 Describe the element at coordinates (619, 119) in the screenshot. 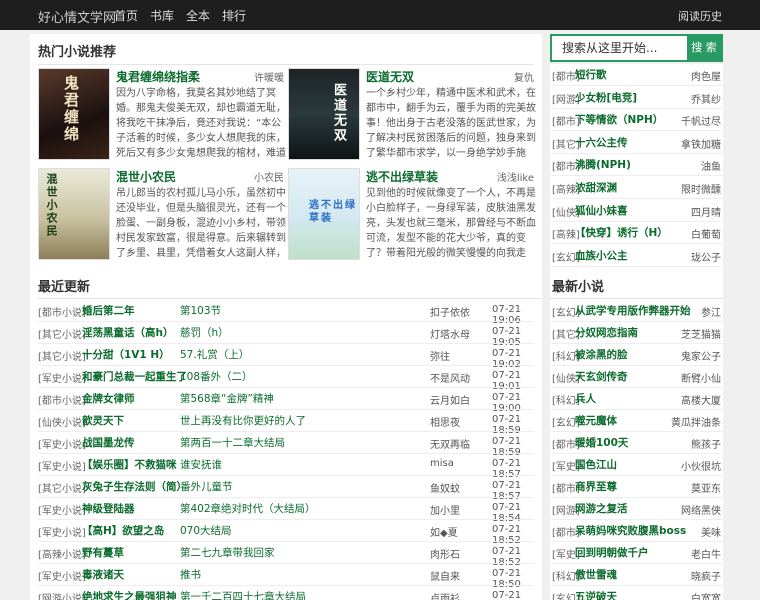

I see `book-title-link: 下等情欲（NPH）` at that location.